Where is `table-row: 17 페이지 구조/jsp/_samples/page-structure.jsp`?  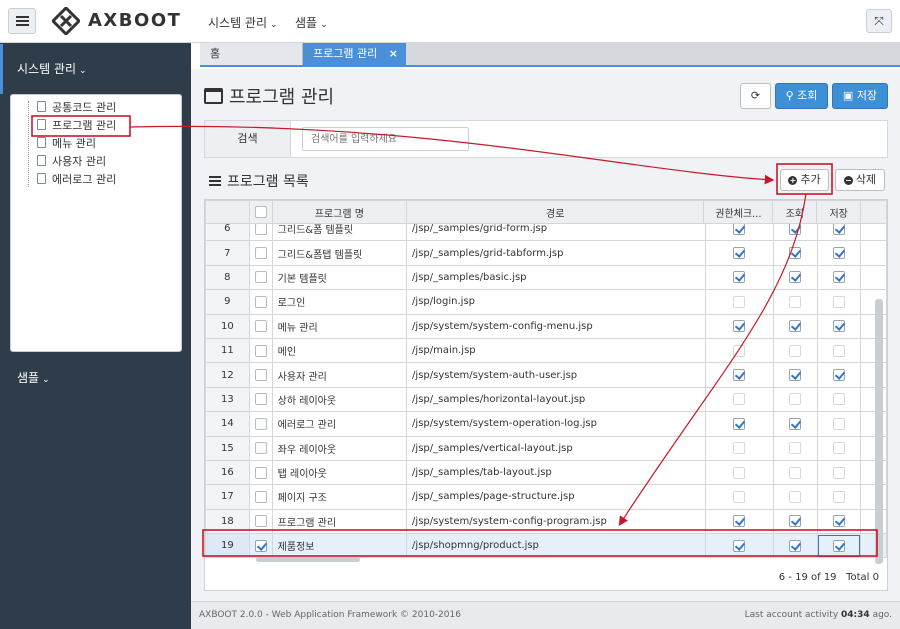
table-row: 17 페이지 구조/jsp/_samples/page-structure.jsp is located at coordinates (546, 497).